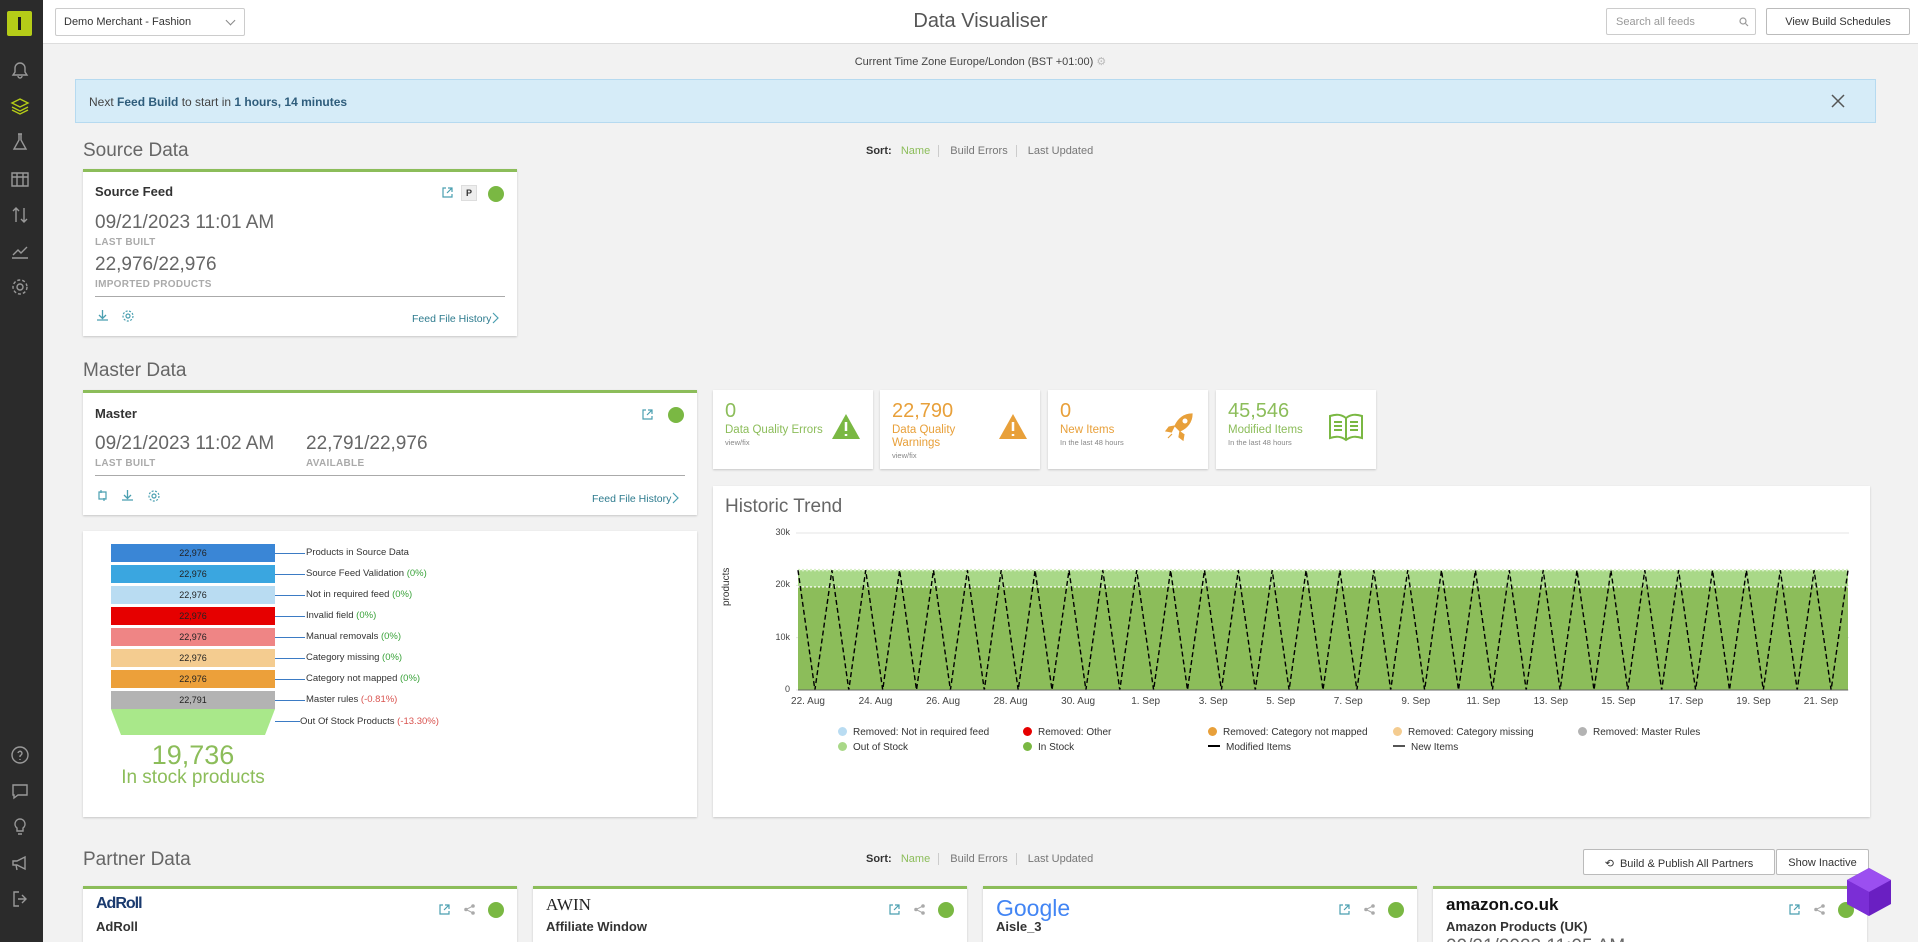 The width and height of the screenshot is (1918, 942). Describe the element at coordinates (960, 429) in the screenshot. I see `stat-data-quality-warnings: 22,790 Data Quality Warnings view/fix` at that location.